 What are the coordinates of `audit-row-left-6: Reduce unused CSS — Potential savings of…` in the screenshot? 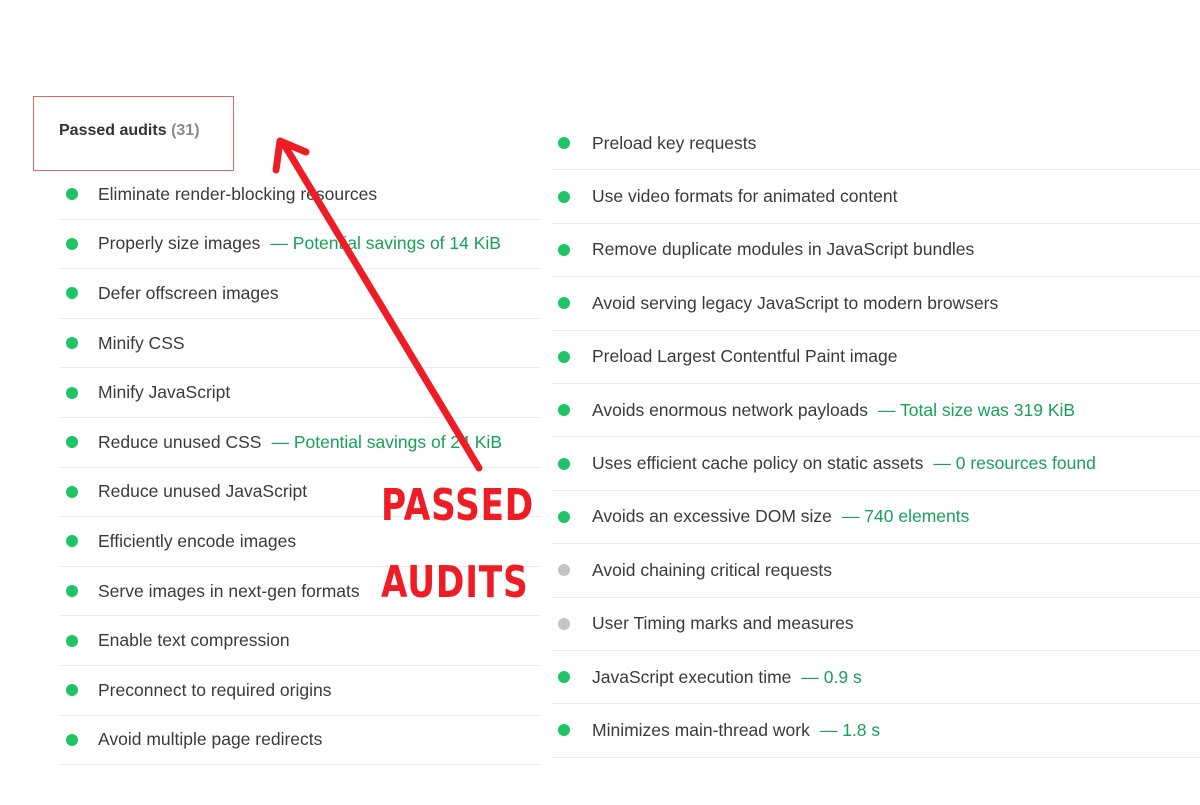 It's located at (300, 443).